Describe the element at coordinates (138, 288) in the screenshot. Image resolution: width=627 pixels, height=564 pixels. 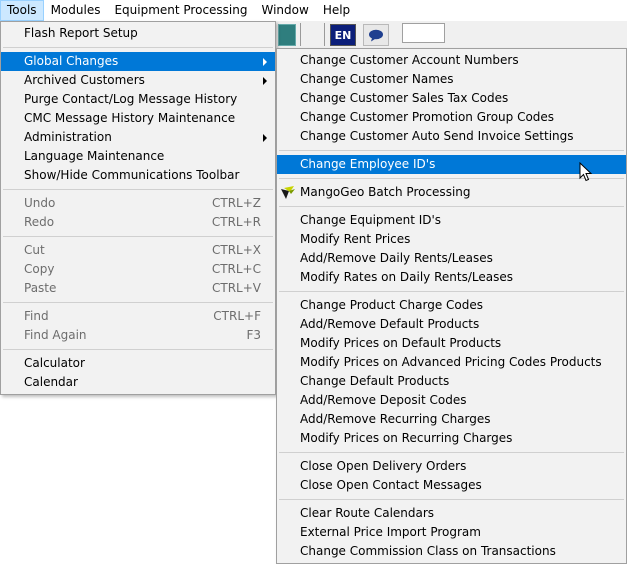
I see `menu-item-paste: Paste CTRL+V` at that location.